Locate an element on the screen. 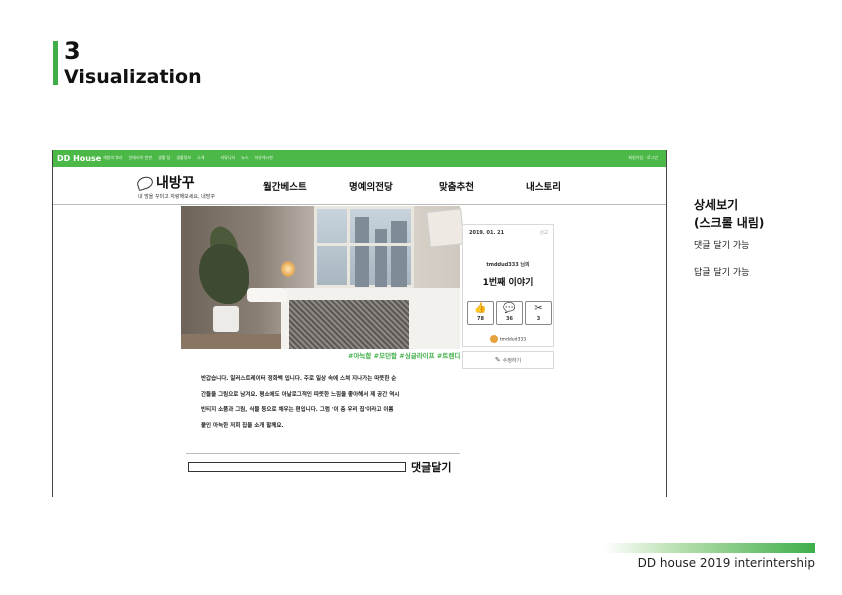  top-nav-item: 생활 팁 is located at coordinates (164, 158).